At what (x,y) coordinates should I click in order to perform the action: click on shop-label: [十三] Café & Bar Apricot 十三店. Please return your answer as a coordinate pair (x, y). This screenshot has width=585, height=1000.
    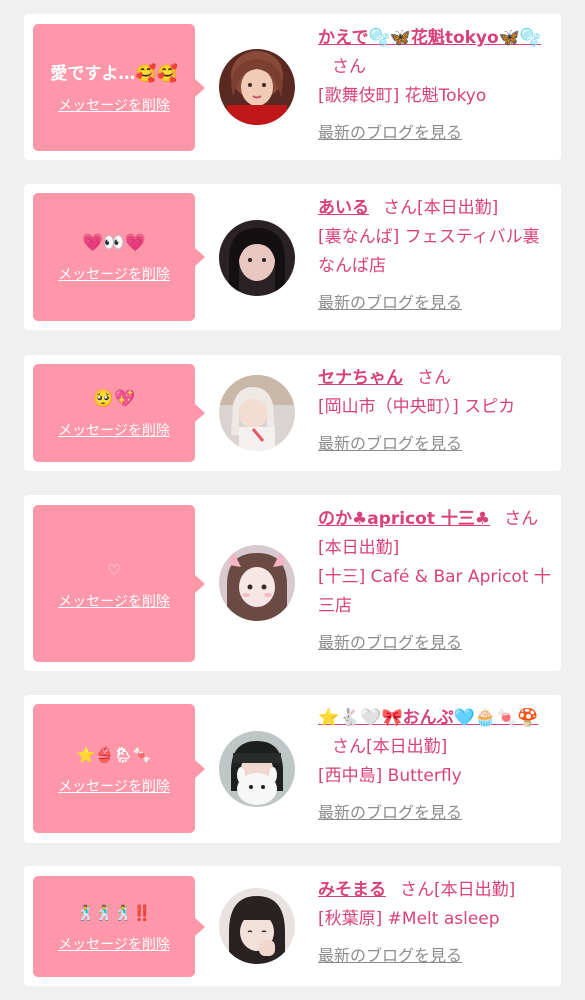
    Looking at the image, I should click on (434, 591).